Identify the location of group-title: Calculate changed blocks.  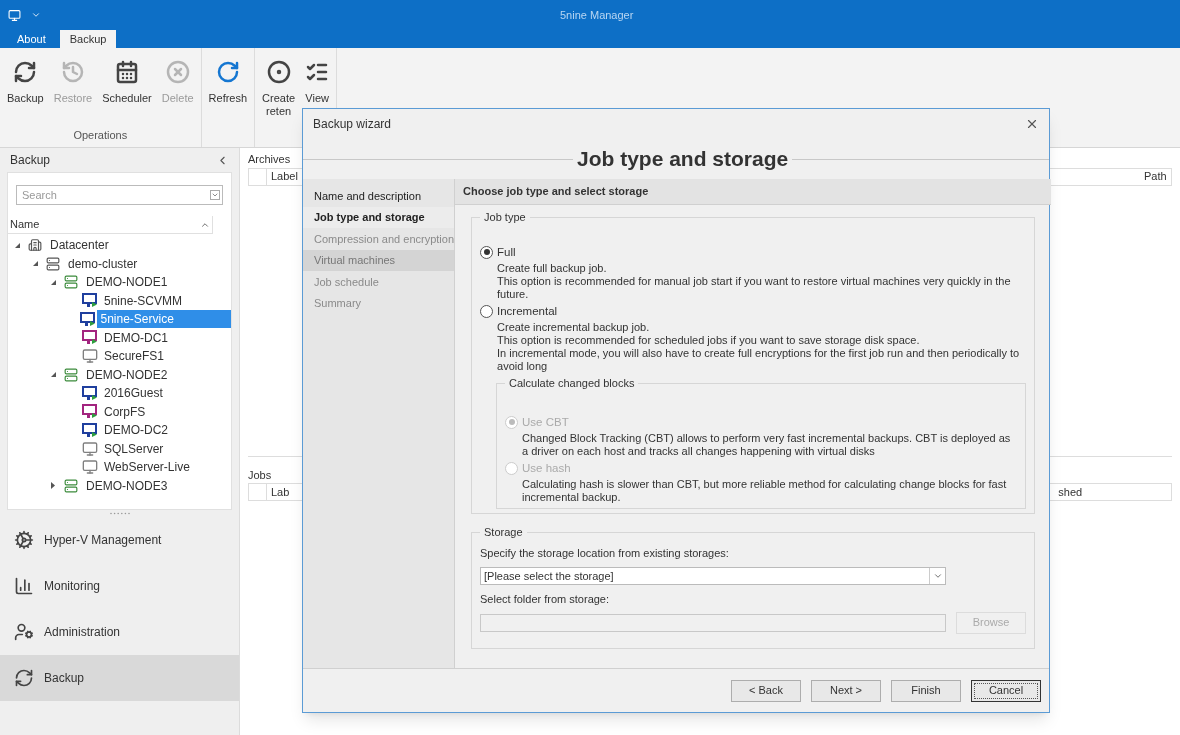
(572, 383).